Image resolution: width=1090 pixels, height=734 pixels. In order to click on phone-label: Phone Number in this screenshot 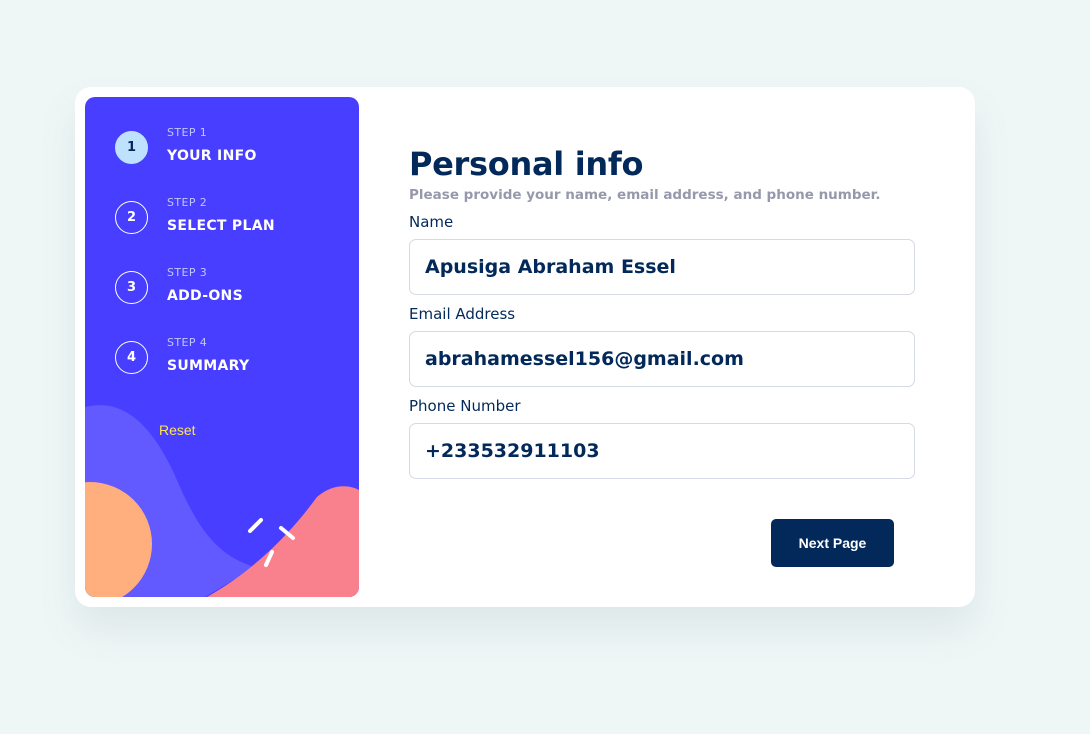, I will do `click(465, 406)`.